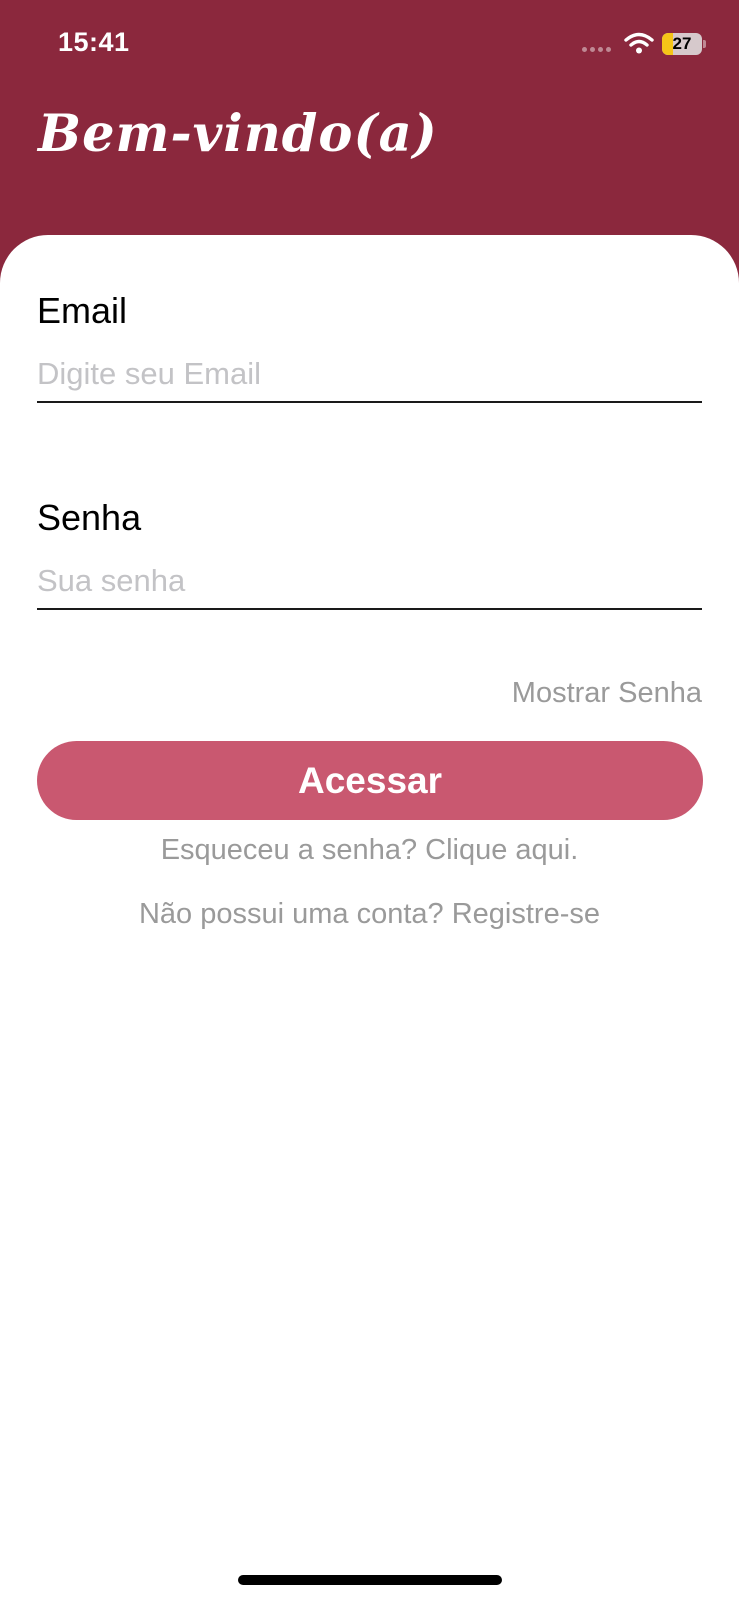 The image size is (739, 1600). I want to click on signal-icon, so click(596, 49).